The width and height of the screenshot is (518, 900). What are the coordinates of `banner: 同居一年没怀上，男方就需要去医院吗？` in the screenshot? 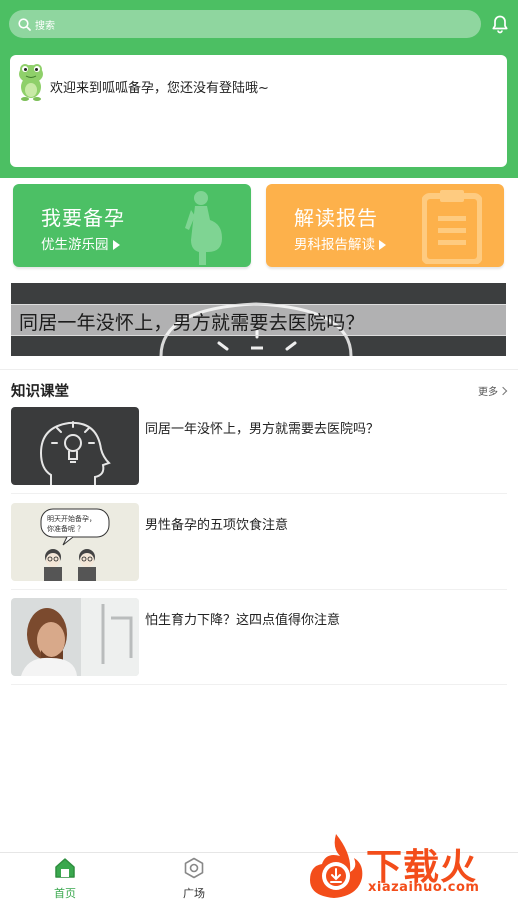 It's located at (258, 319).